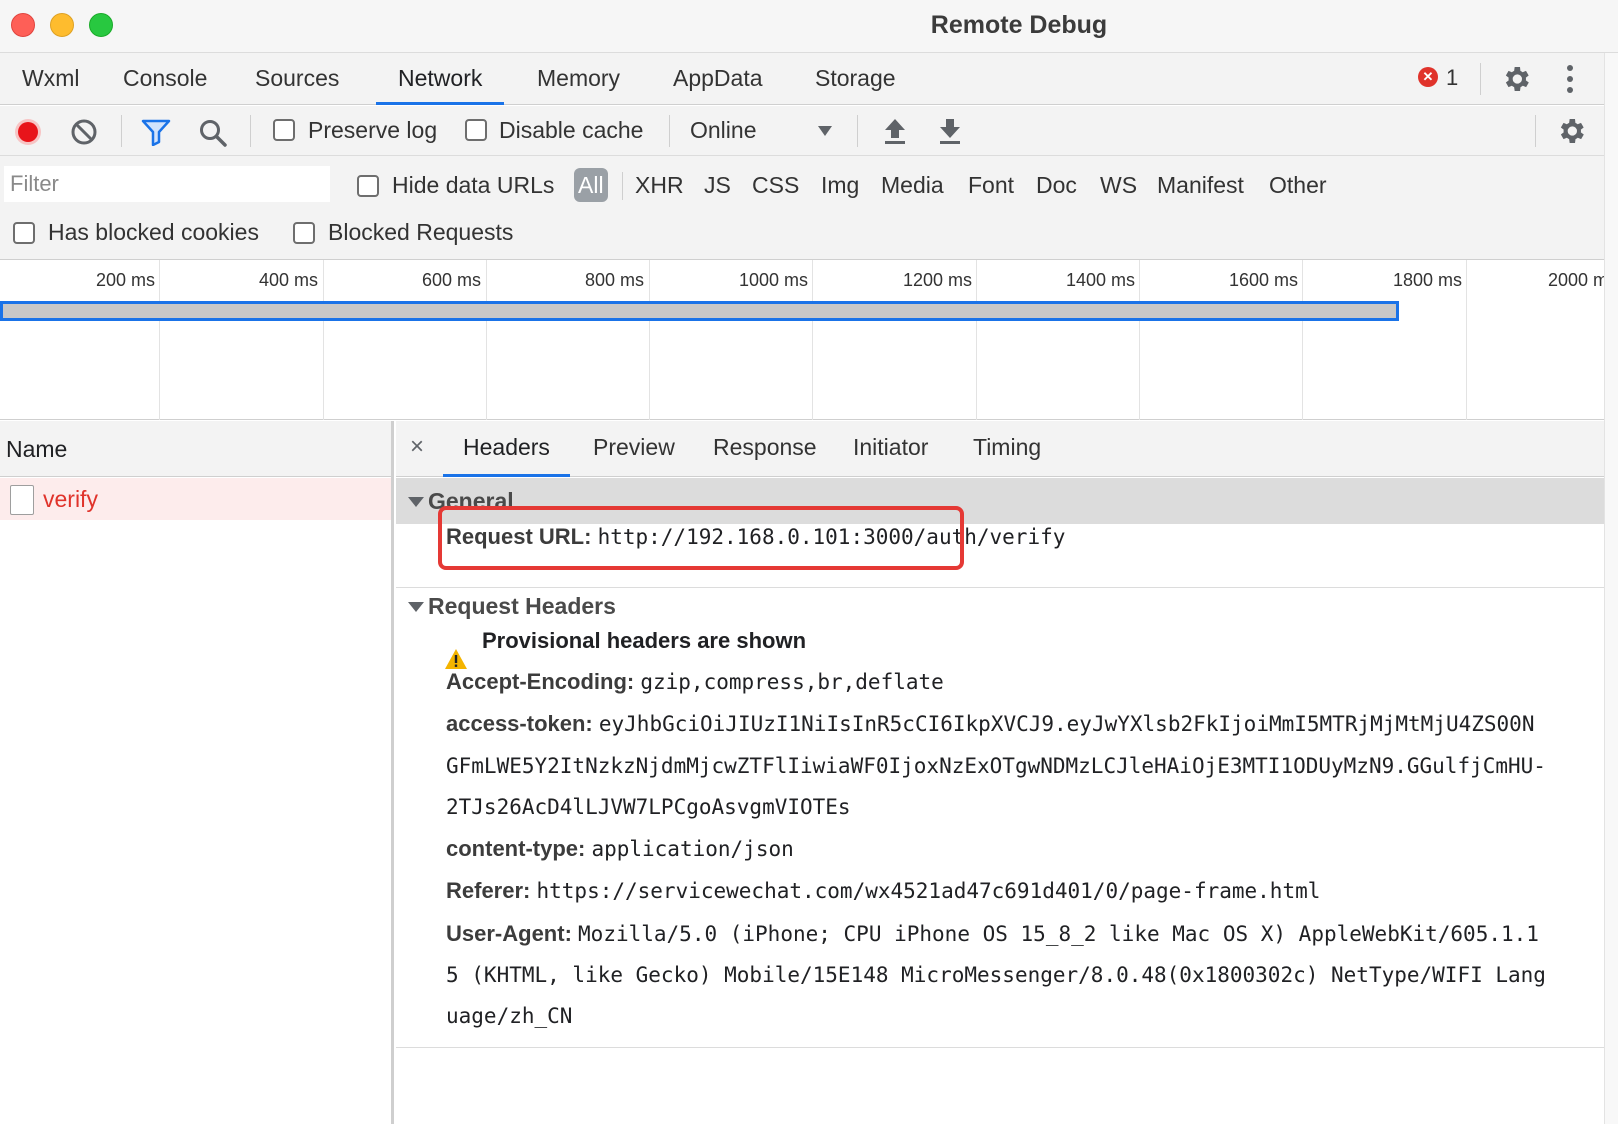 Image resolution: width=1618 pixels, height=1124 pixels. Describe the element at coordinates (519, 723) in the screenshot. I see `header-key: access-token:` at that location.